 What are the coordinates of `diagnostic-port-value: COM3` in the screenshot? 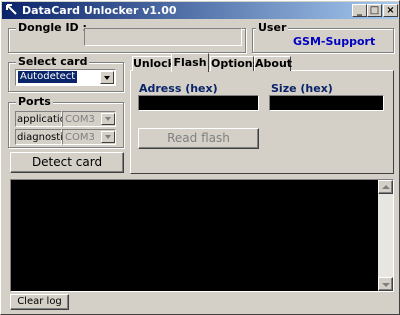 It's located at (80, 137).